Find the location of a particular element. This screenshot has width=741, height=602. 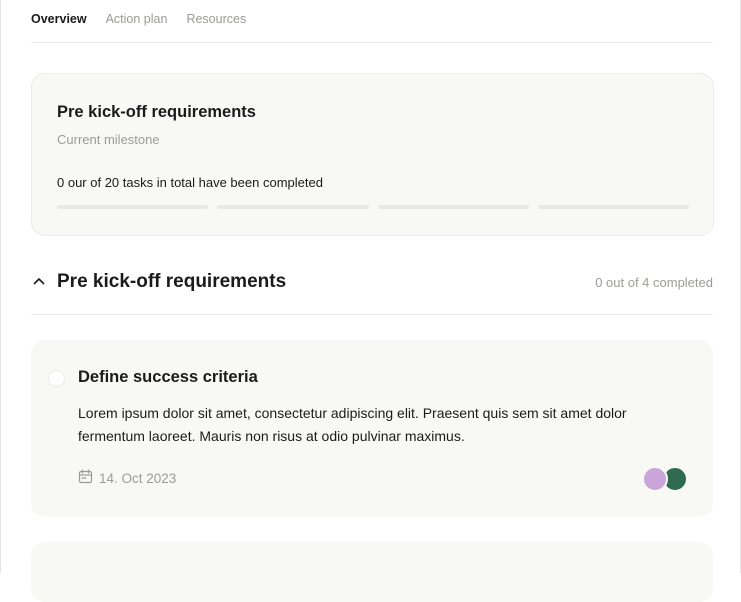

chevron-up-icon is located at coordinates (39, 281).